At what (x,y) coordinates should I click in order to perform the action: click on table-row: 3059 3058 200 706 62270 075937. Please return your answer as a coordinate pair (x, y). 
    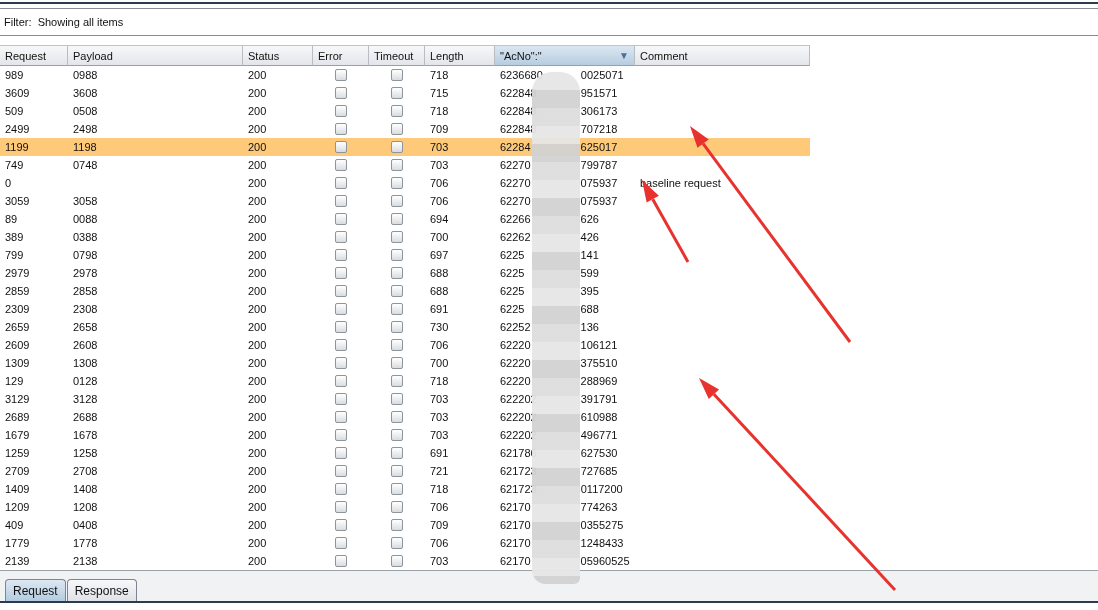
    Looking at the image, I should click on (405, 201).